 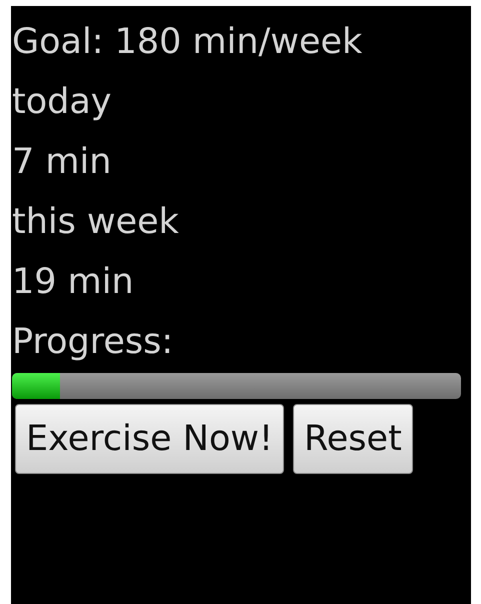 I want to click on label: Progress:, so click(x=92, y=342).